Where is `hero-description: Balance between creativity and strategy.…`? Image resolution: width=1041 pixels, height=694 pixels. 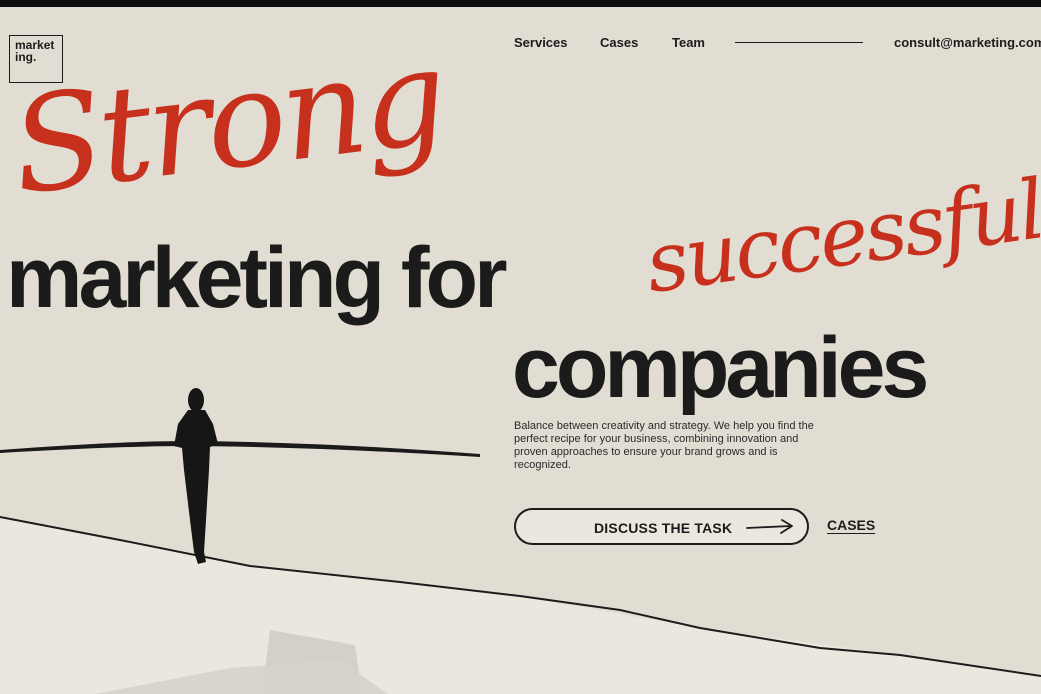
hero-description: Balance between creativity and strategy.… is located at coordinates (664, 445).